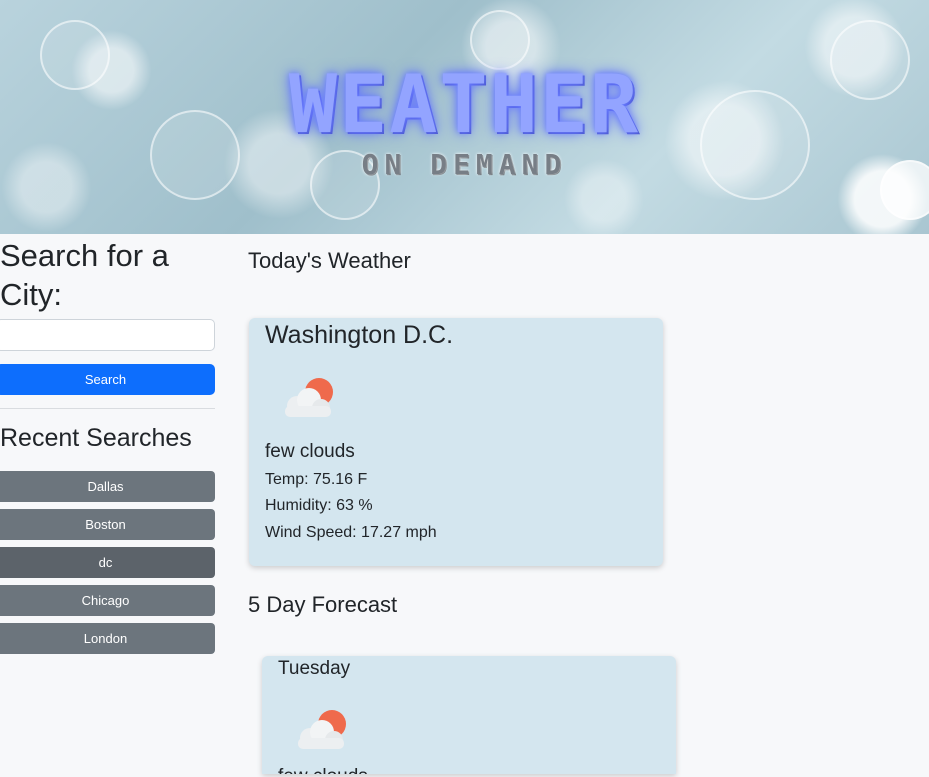 Image resolution: width=929 pixels, height=777 pixels. Describe the element at coordinates (464, 164) in the screenshot. I see `logo-subtitle: ON DEMAND` at that location.